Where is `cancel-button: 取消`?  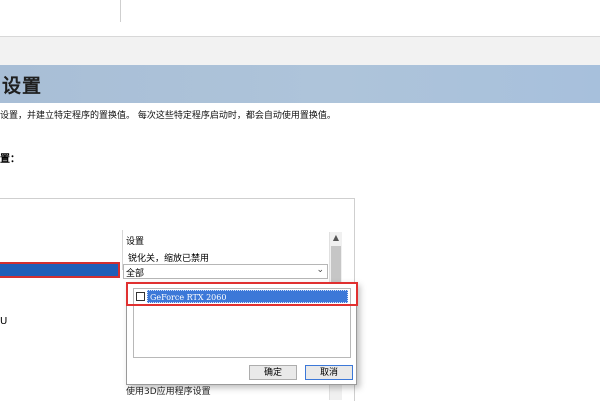
cancel-button: 取消 is located at coordinates (329, 372).